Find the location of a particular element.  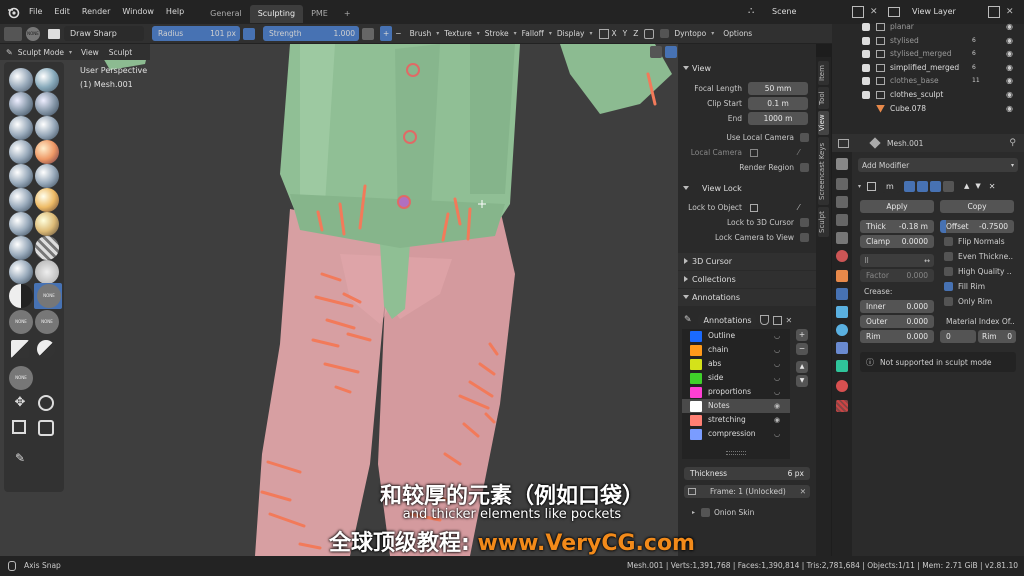

tool-tab-icon is located at coordinates (842, 164).